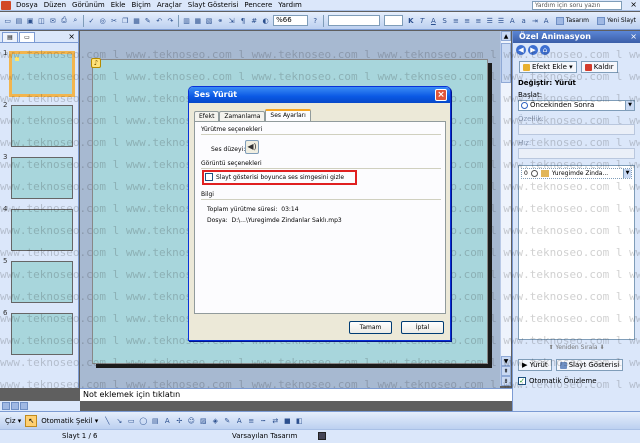 The image size is (640, 443). I want to click on indent-icon: ⇥, so click(534, 20).